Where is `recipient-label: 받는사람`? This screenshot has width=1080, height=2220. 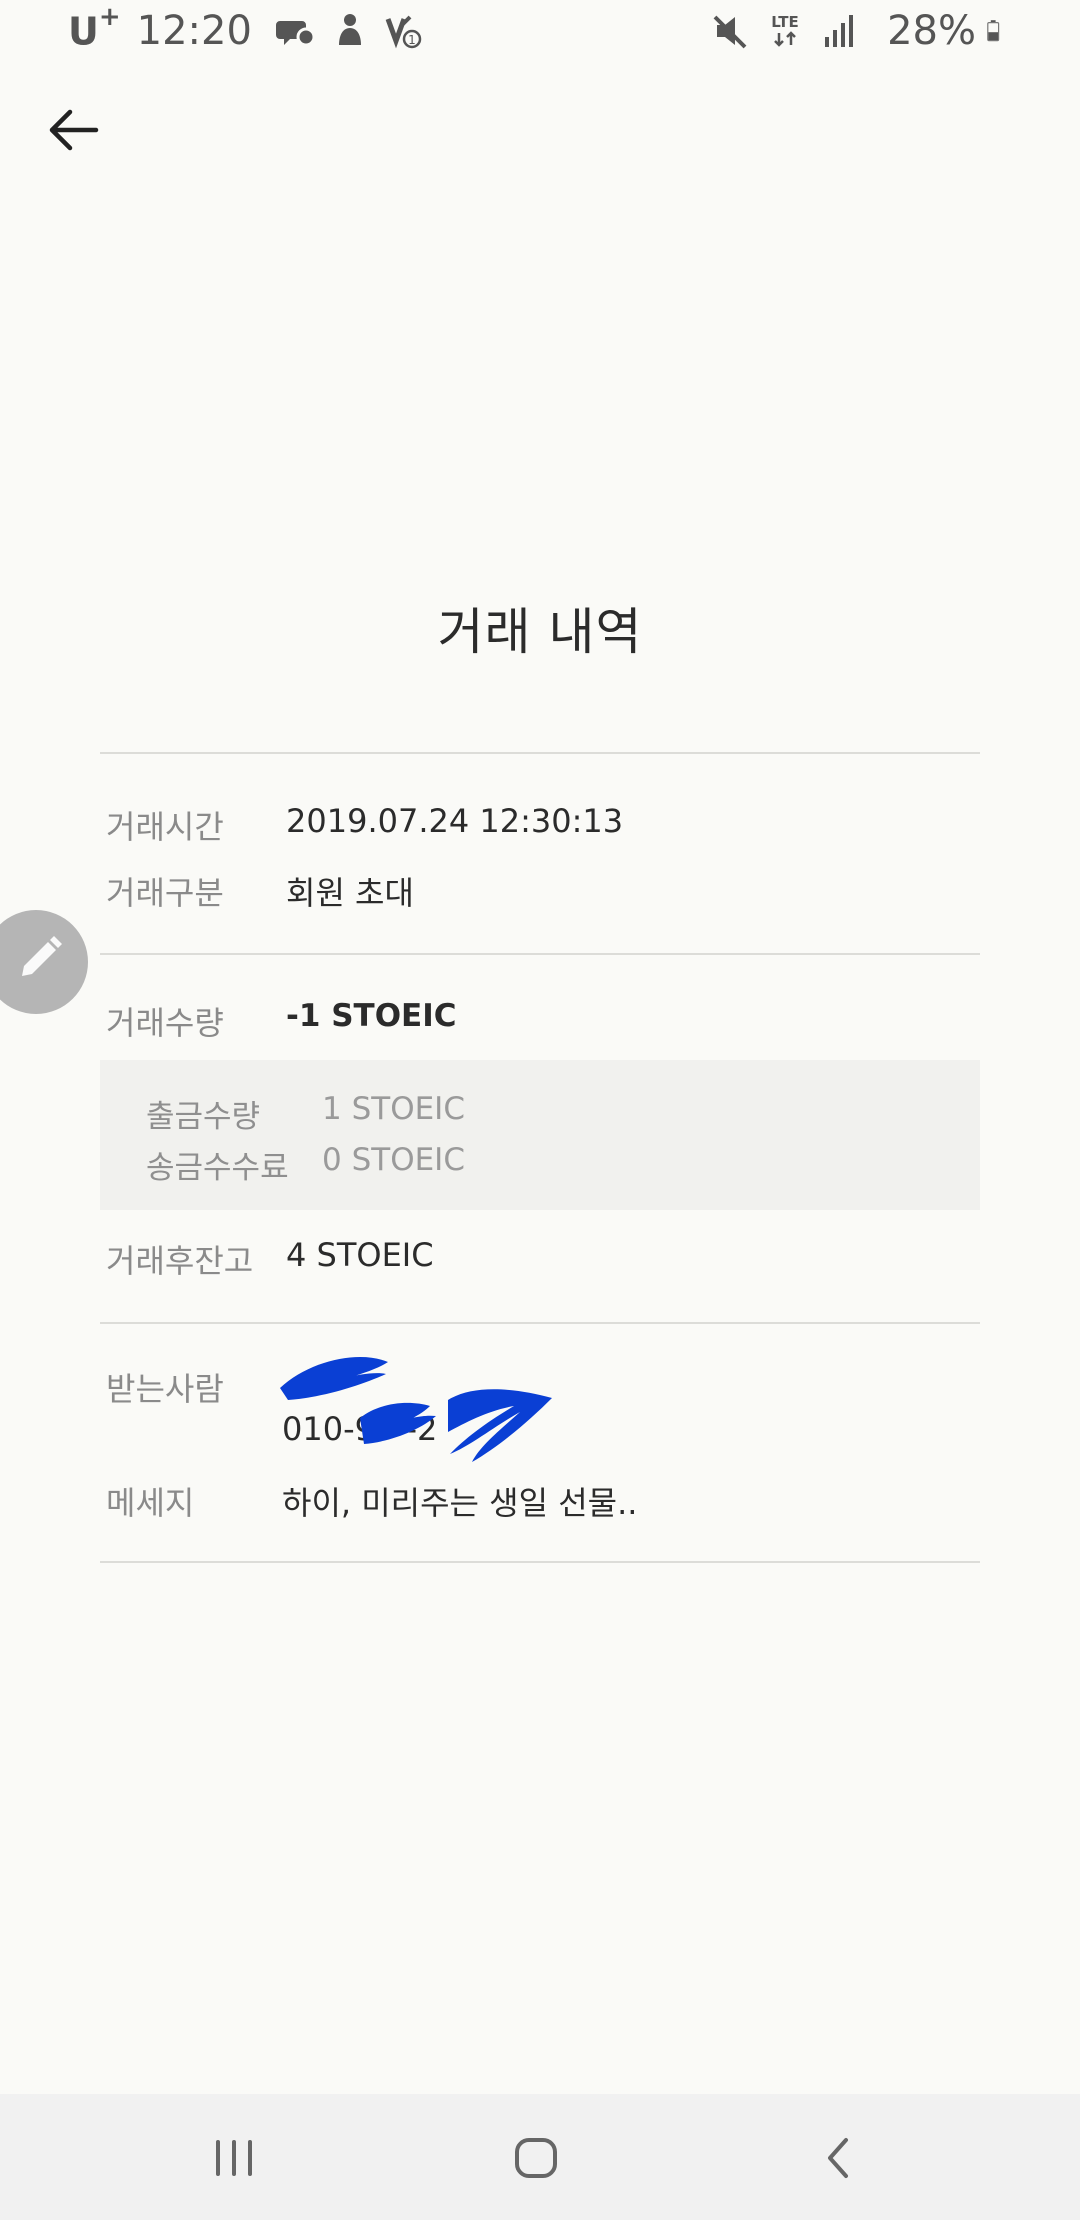
recipient-label: 받는사람 is located at coordinates (165, 1389).